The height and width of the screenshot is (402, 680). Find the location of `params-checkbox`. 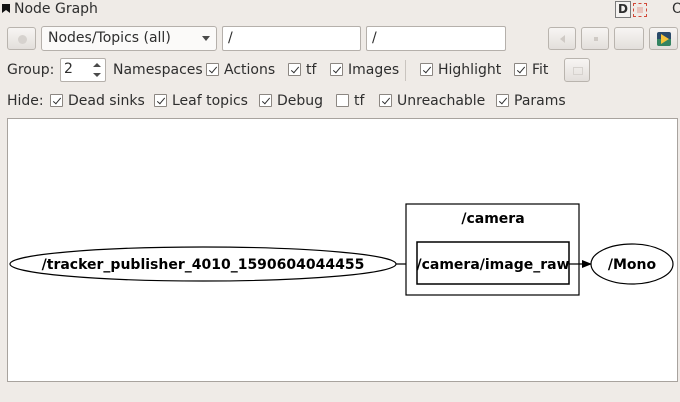

params-checkbox is located at coordinates (502, 100).